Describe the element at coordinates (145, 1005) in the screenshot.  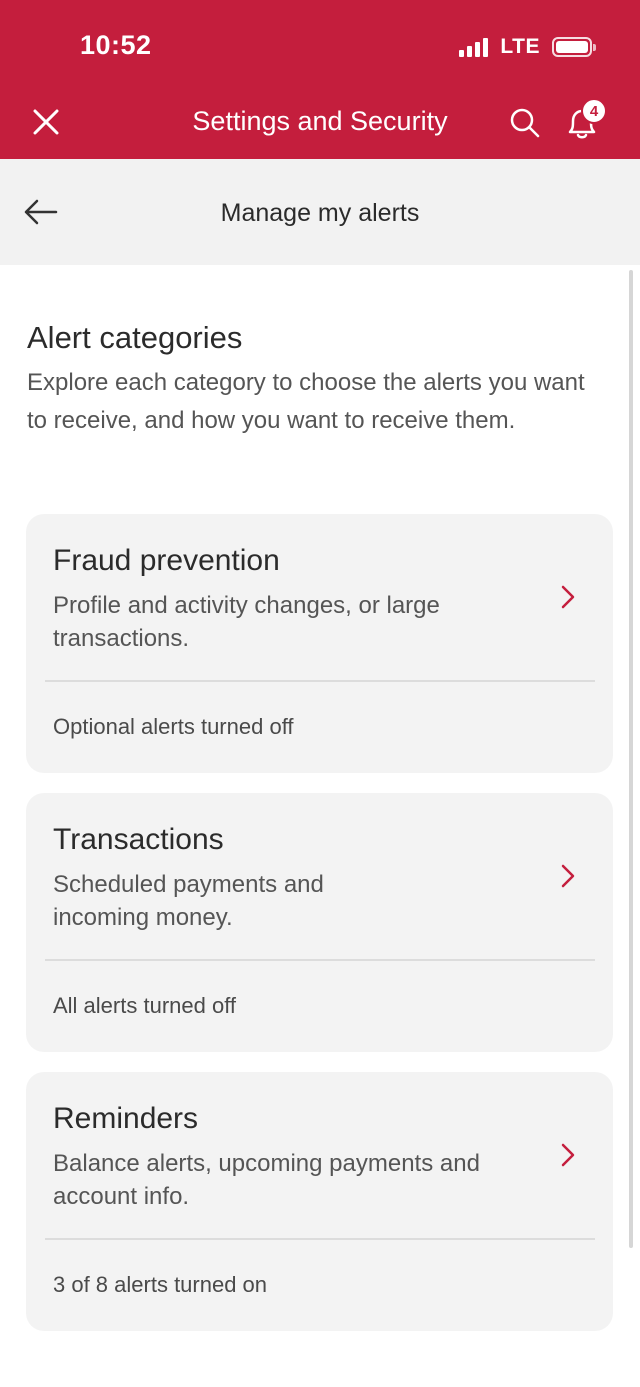
I see `card-status: All alerts turned off` at that location.